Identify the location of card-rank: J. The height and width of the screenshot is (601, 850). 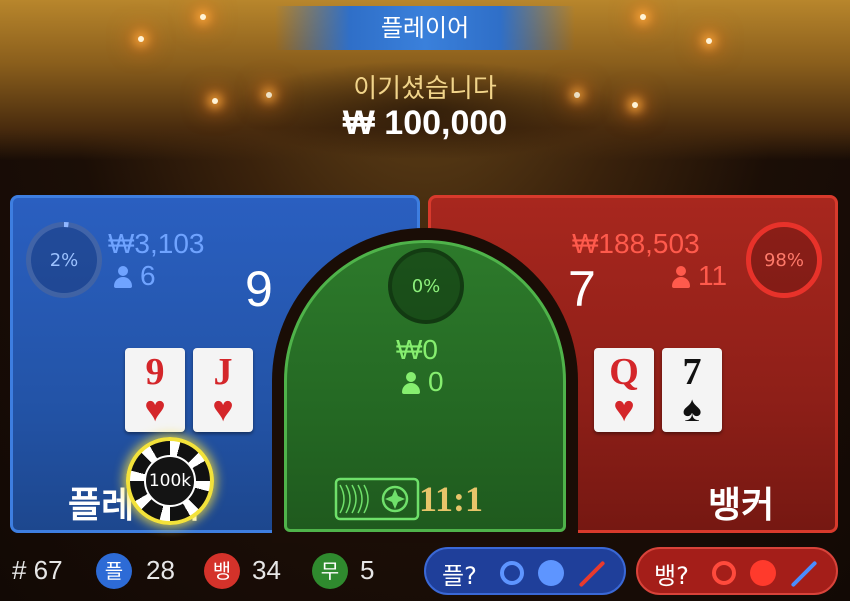
(223, 372).